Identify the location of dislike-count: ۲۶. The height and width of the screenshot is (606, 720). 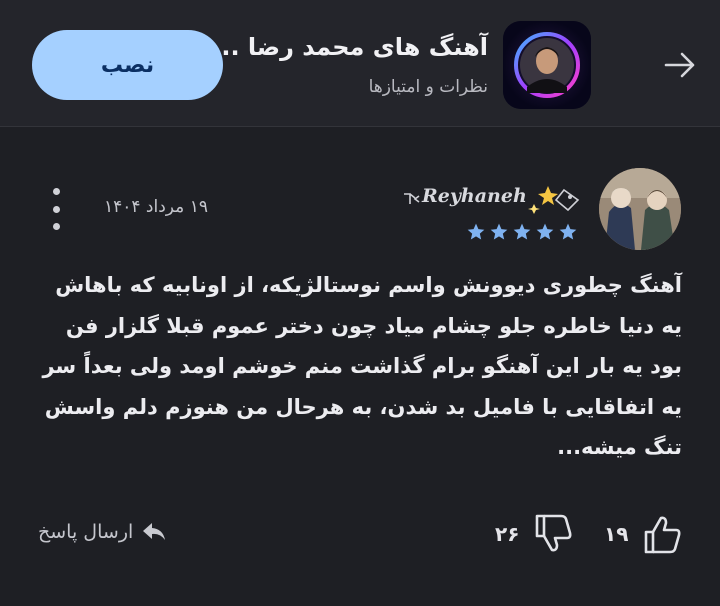
(507, 534).